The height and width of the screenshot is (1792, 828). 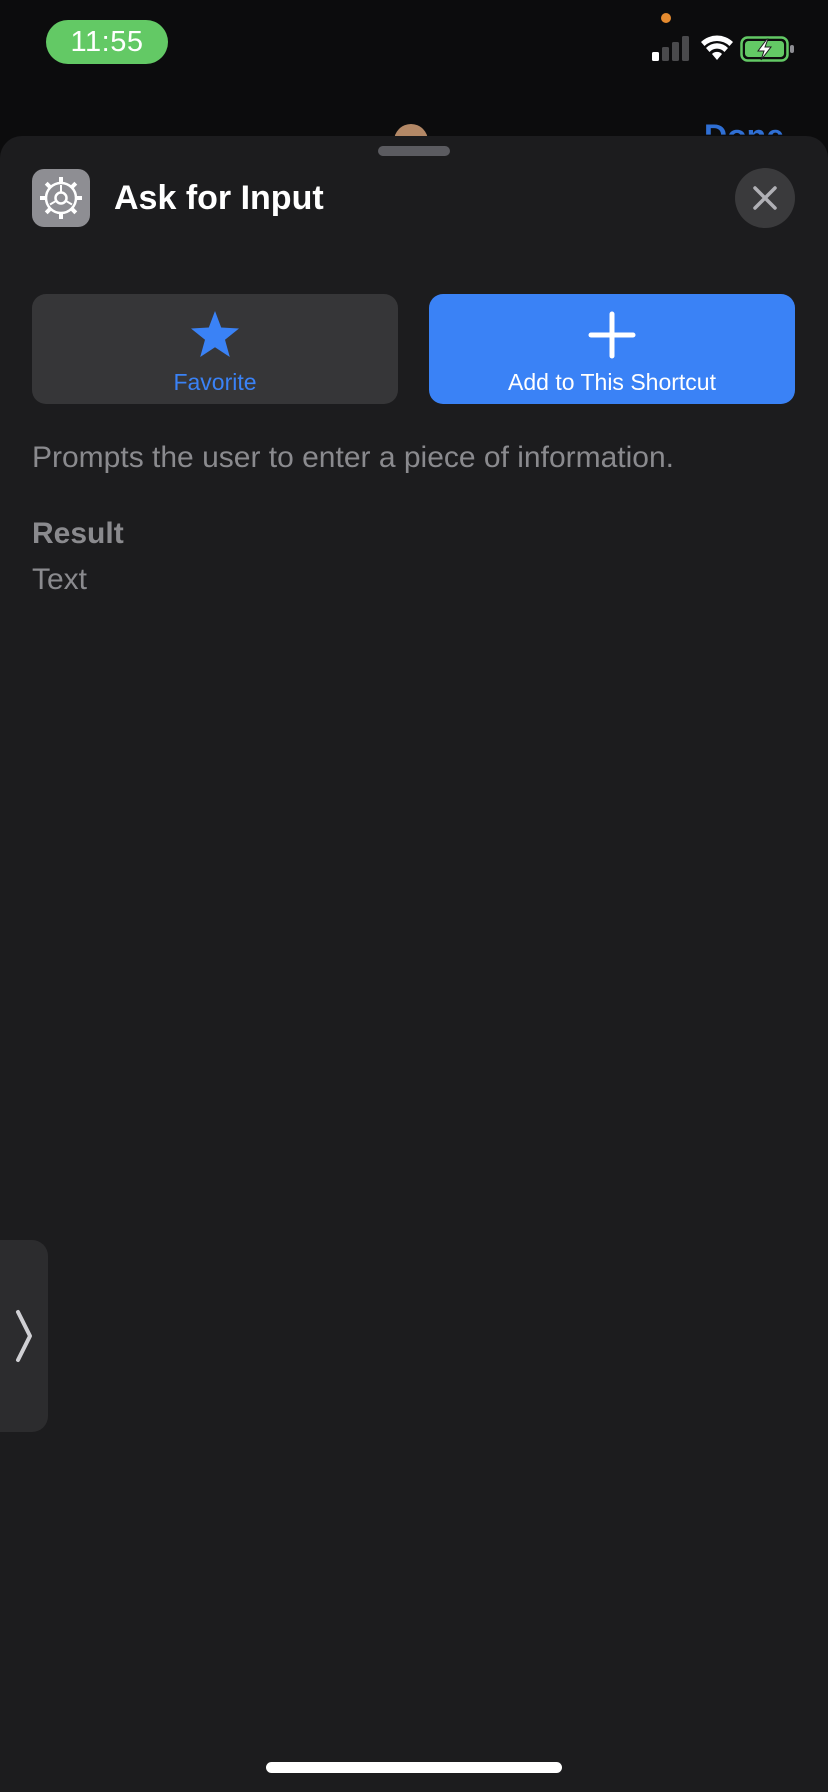 I want to click on action-icon, so click(x=61, y=198).